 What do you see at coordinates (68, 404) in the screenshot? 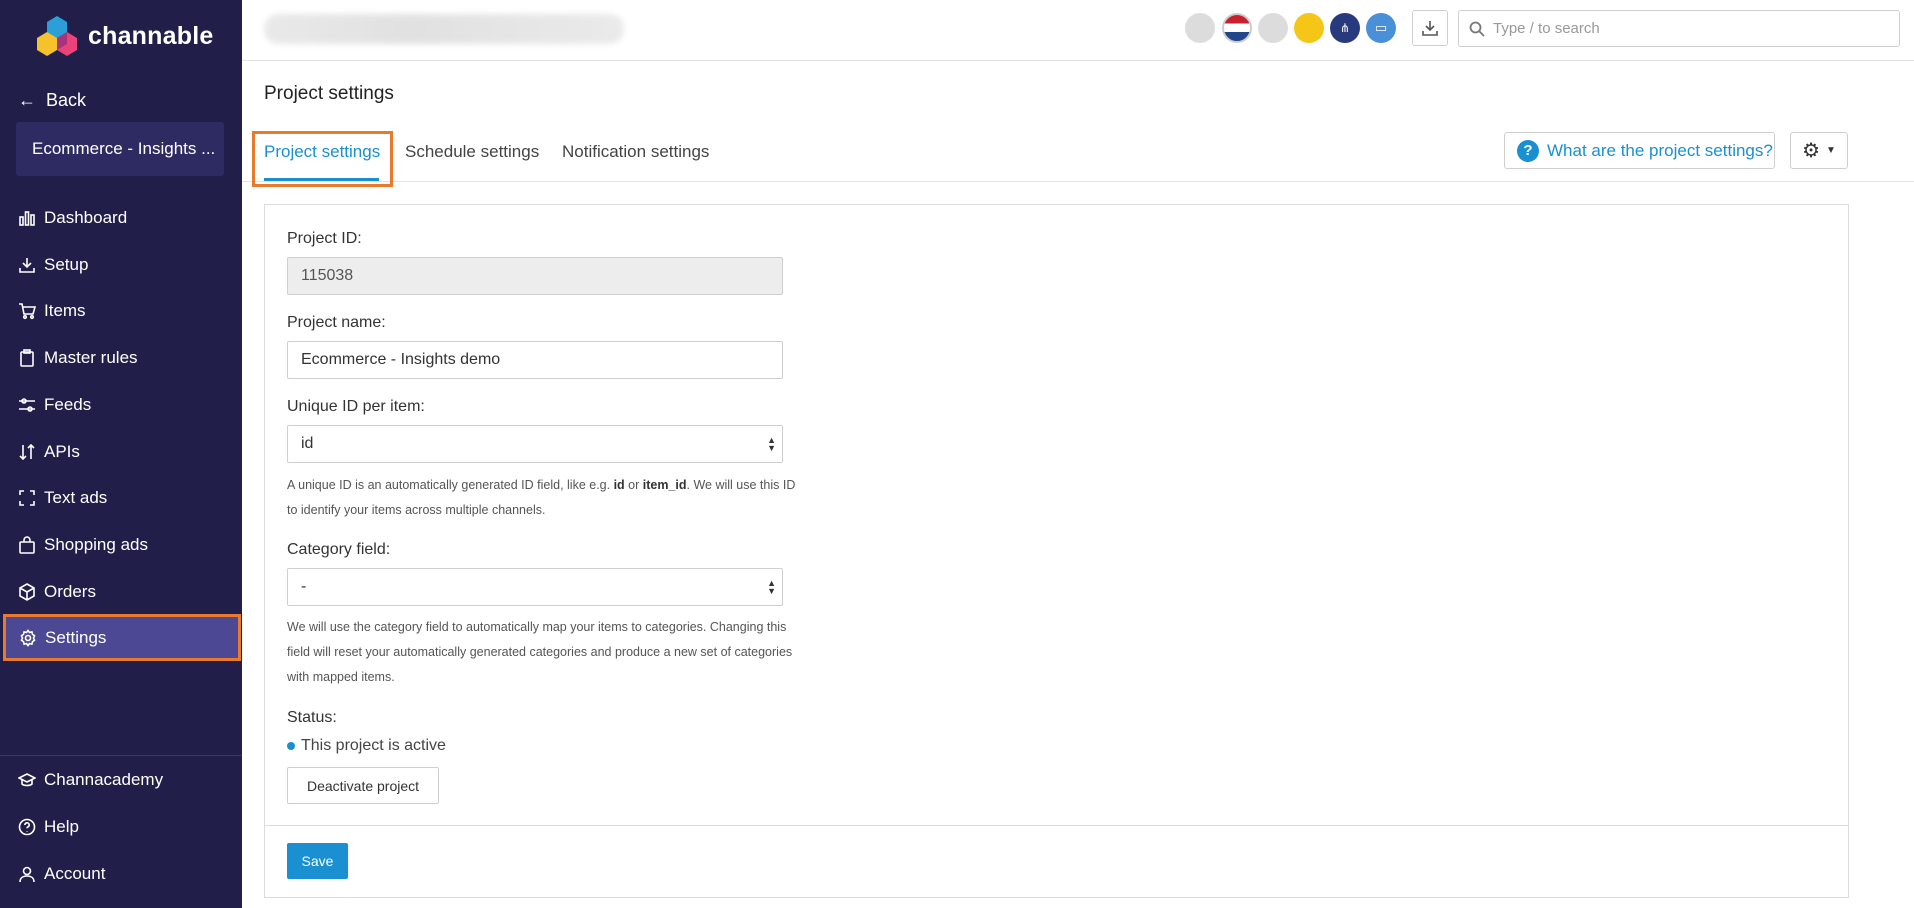
I see `sidebar-item-label: Feeds` at bounding box center [68, 404].